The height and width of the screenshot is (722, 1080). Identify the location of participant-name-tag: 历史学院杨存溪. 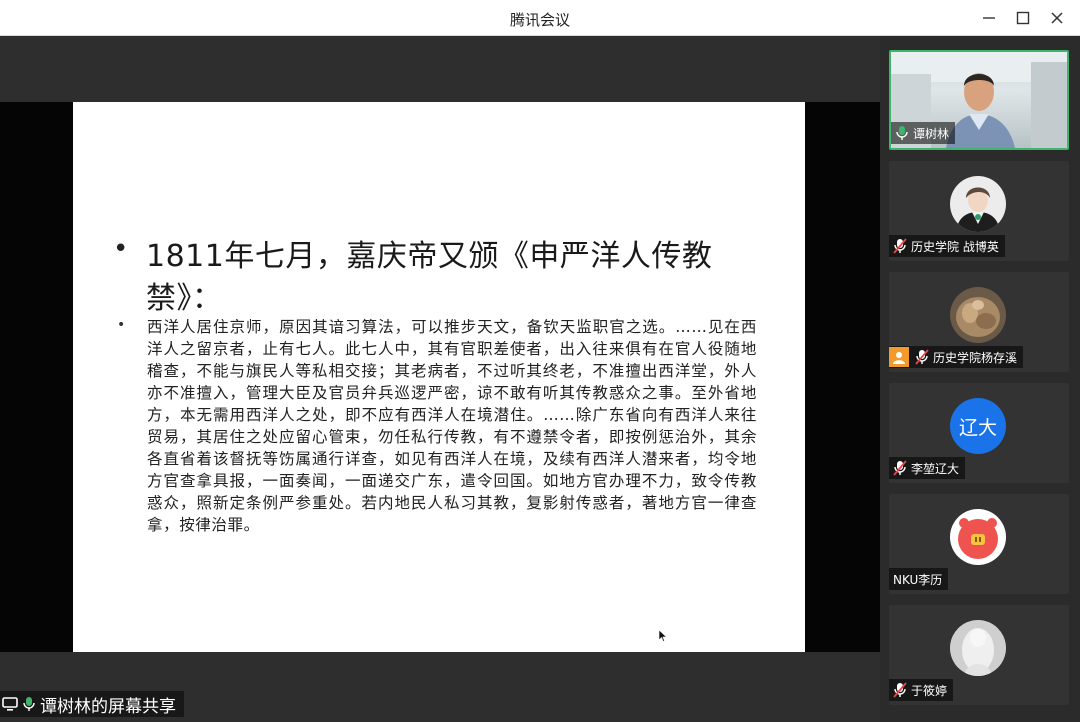
(956, 357).